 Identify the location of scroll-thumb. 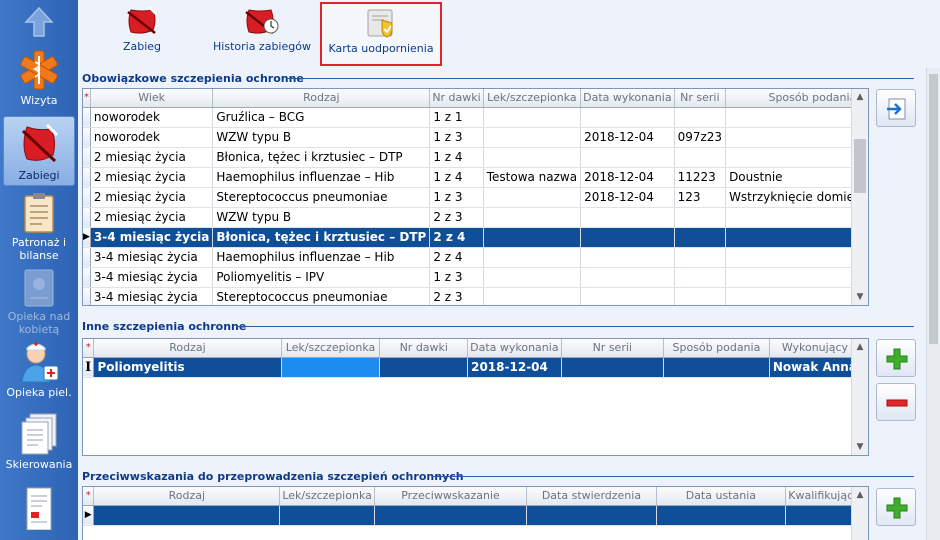
(860, 166).